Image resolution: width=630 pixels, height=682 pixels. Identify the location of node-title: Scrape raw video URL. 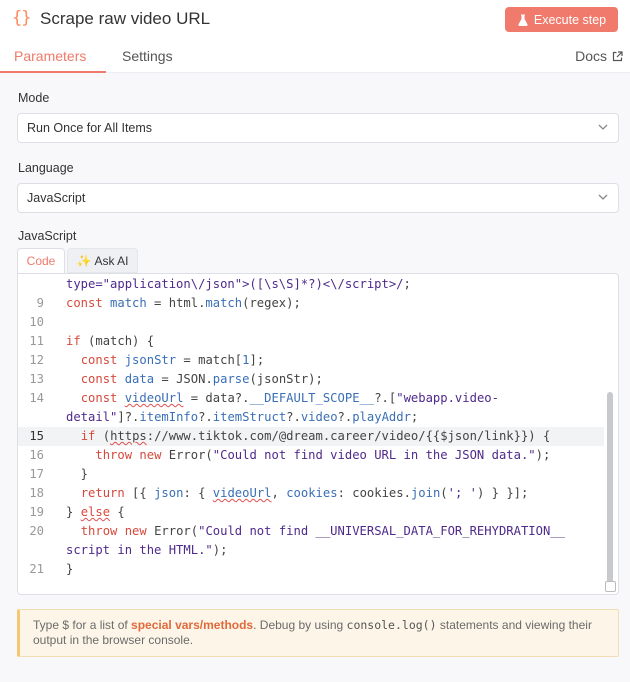
(125, 19).